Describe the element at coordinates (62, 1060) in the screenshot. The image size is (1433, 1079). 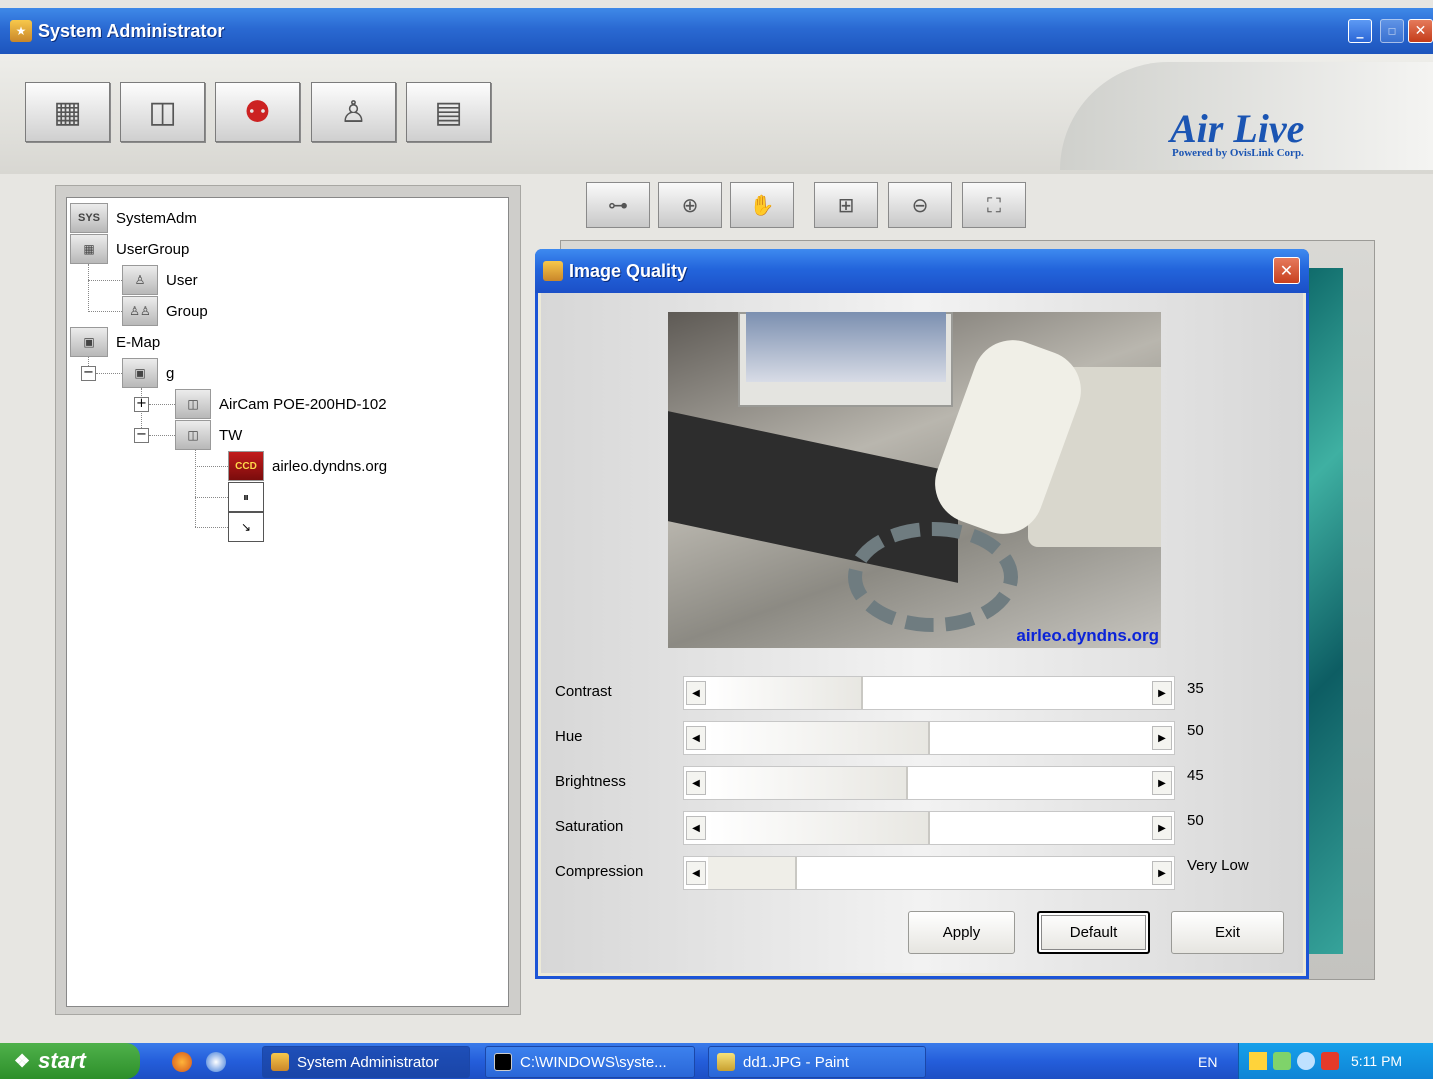
I see `start-label: start` at that location.